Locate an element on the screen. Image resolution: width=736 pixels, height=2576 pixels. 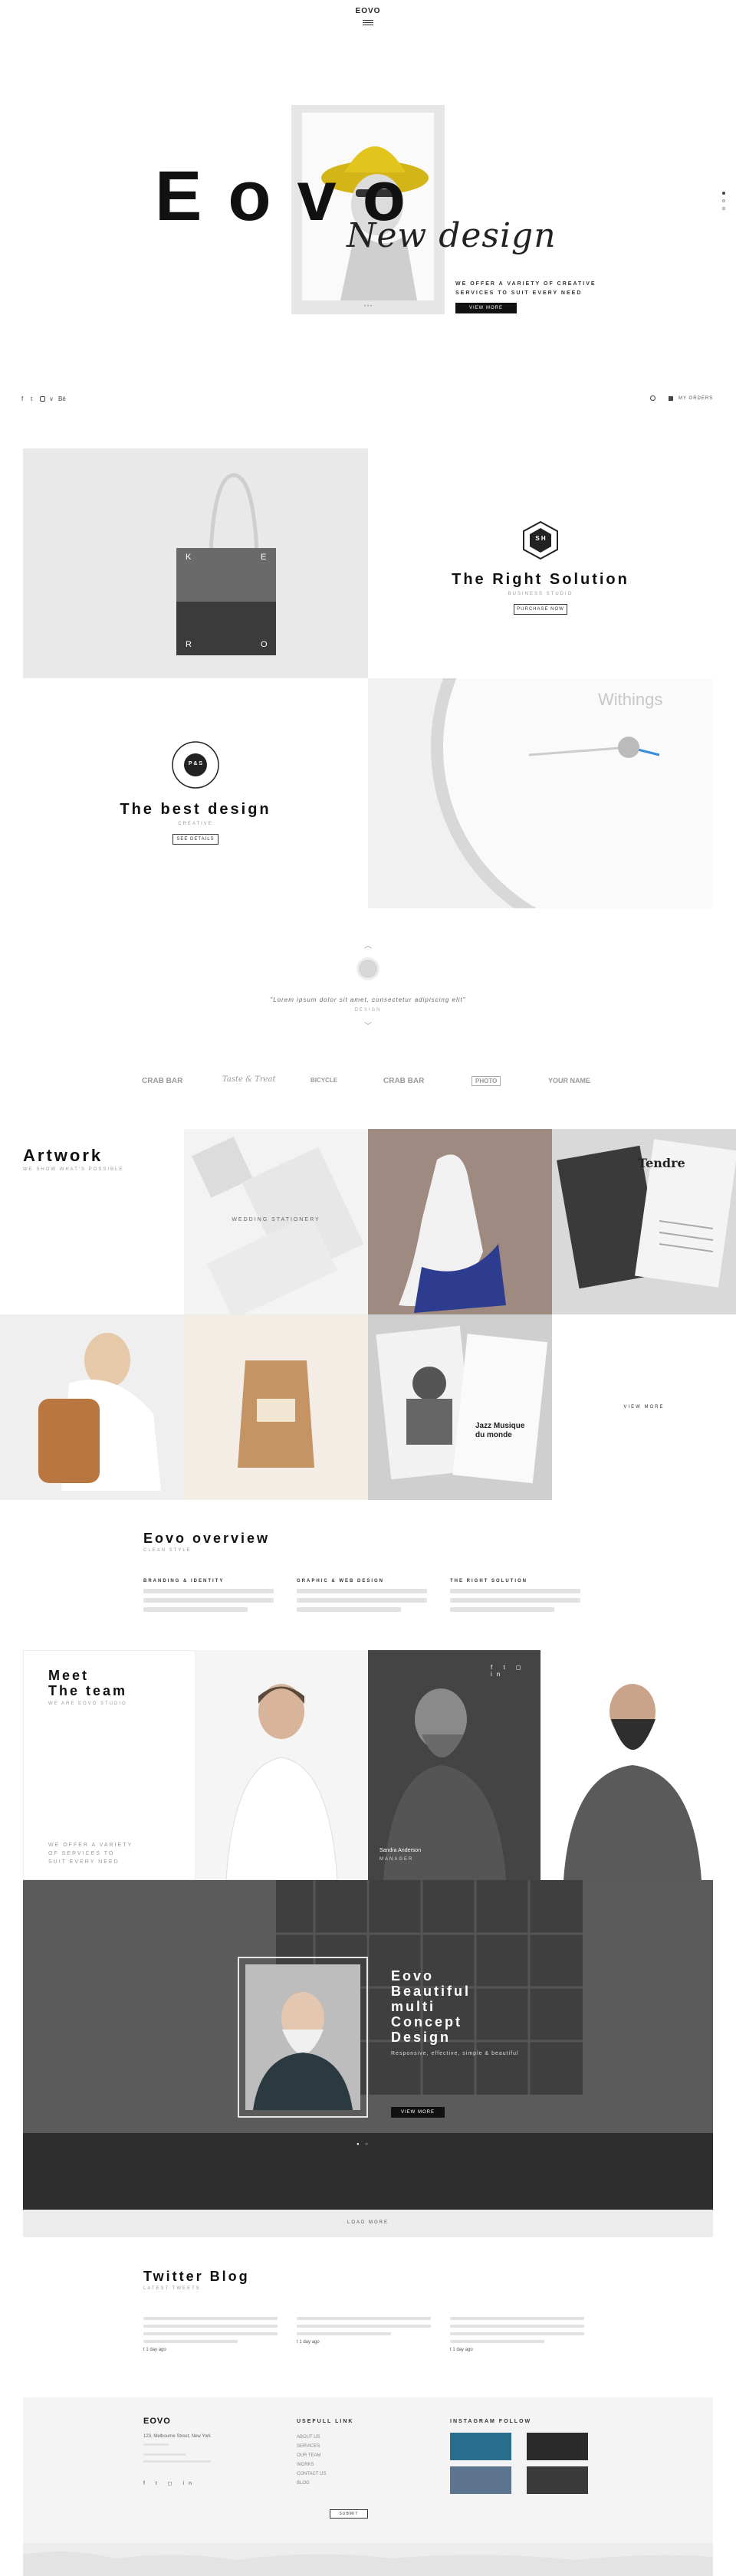
promo-title-5: Design is located at coordinates (421, 2037).